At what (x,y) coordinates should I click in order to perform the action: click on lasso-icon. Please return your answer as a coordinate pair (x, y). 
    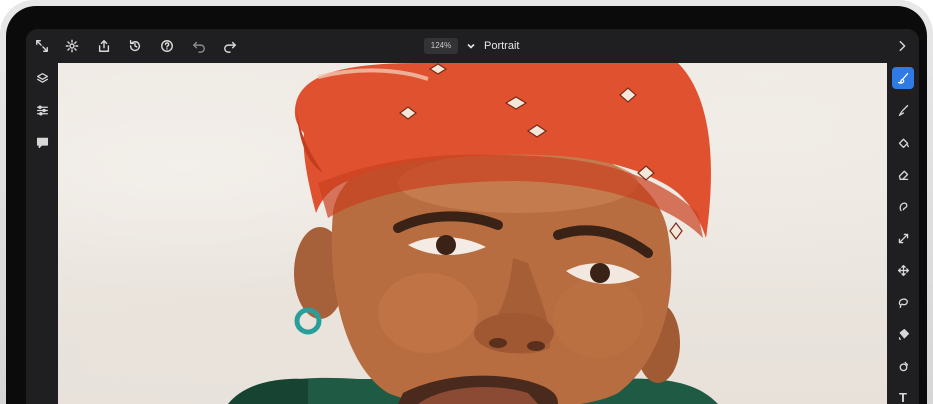
    Looking at the image, I should click on (903, 302).